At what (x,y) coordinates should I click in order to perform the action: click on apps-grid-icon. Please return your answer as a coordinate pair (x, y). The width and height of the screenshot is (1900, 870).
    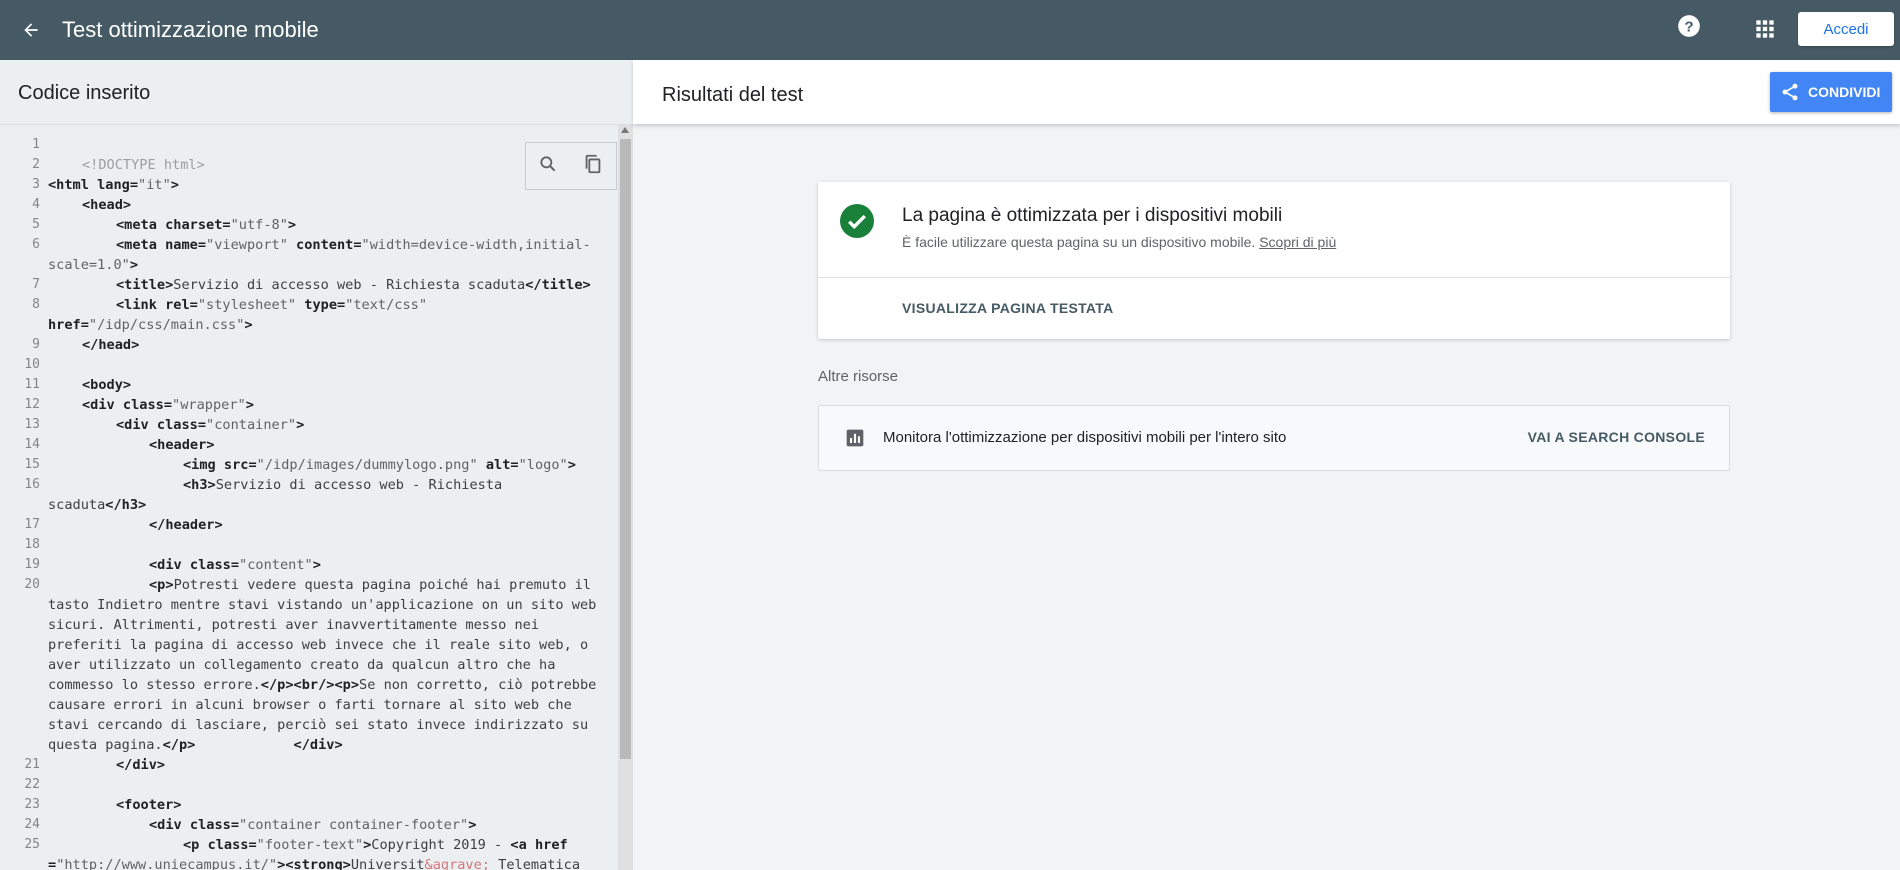
    Looking at the image, I should click on (1765, 29).